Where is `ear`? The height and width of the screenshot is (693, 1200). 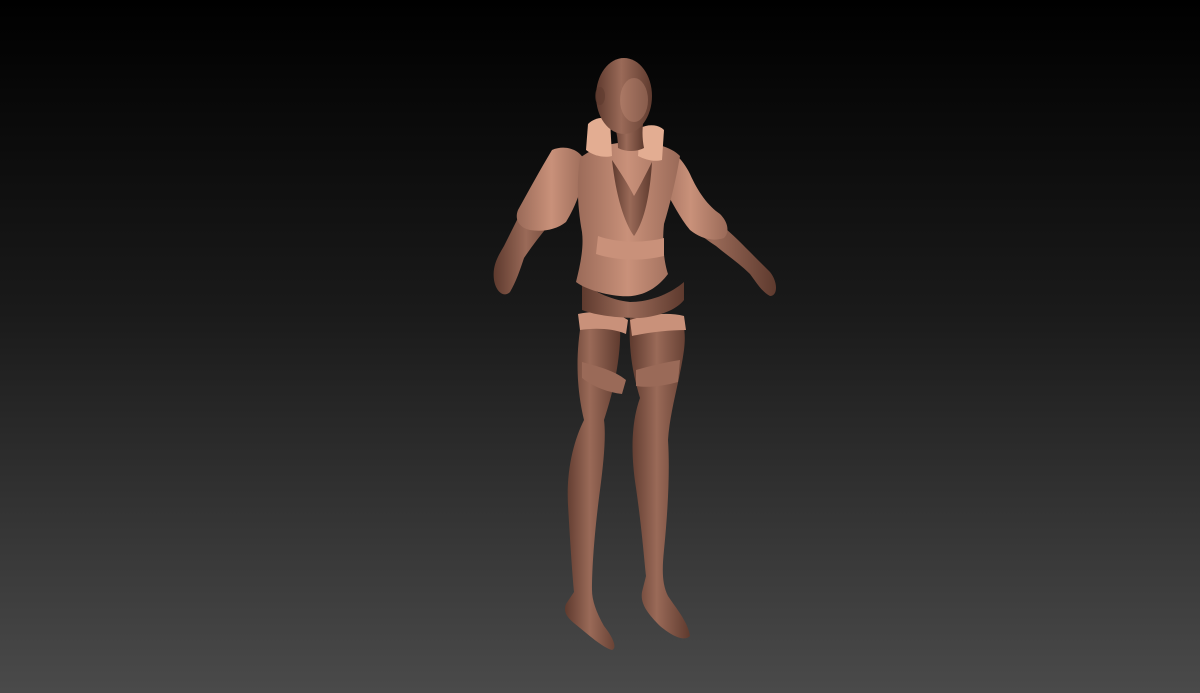
ear is located at coordinates (600, 96).